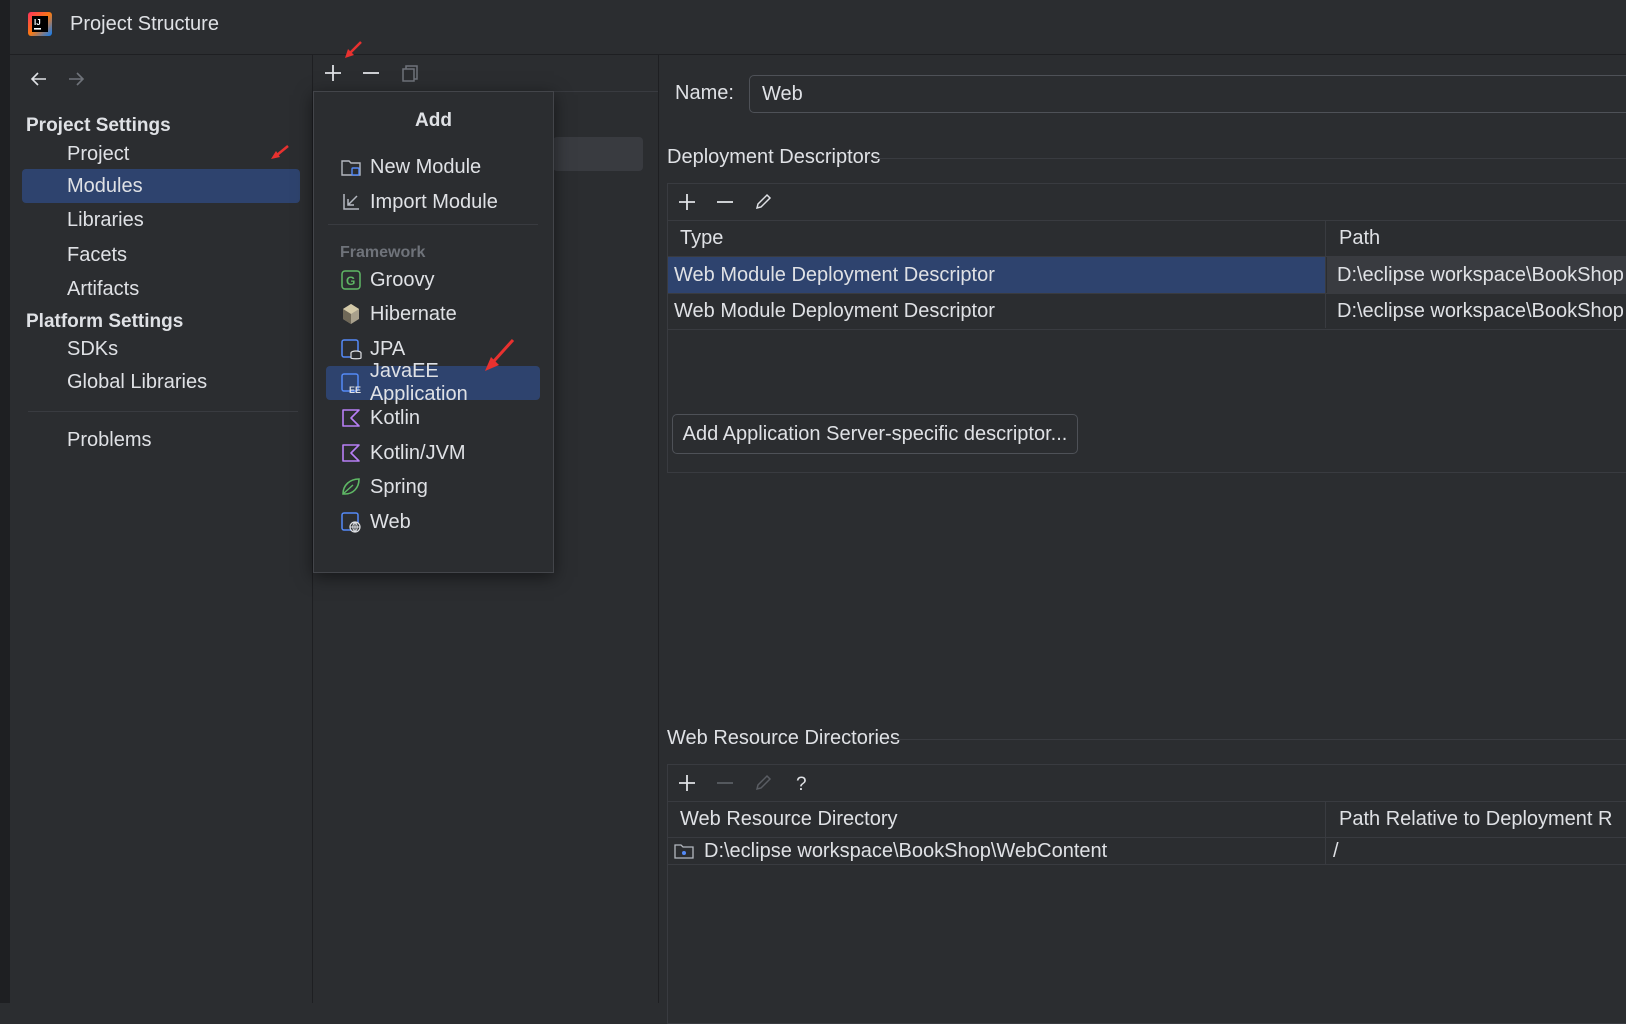  I want to click on svg-text: EE, so click(355, 389).